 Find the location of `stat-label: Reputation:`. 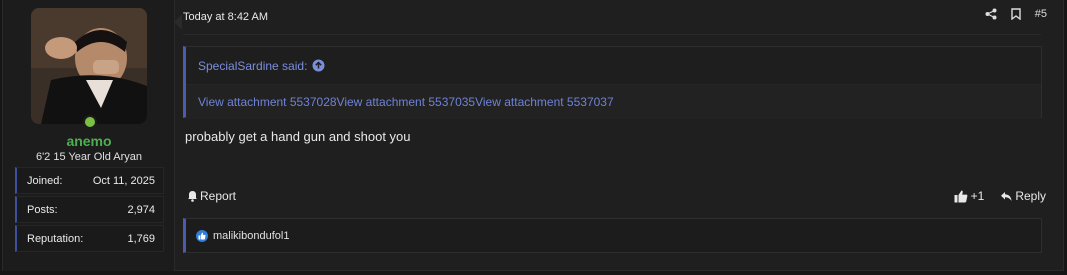

stat-label: Reputation: is located at coordinates (55, 238).